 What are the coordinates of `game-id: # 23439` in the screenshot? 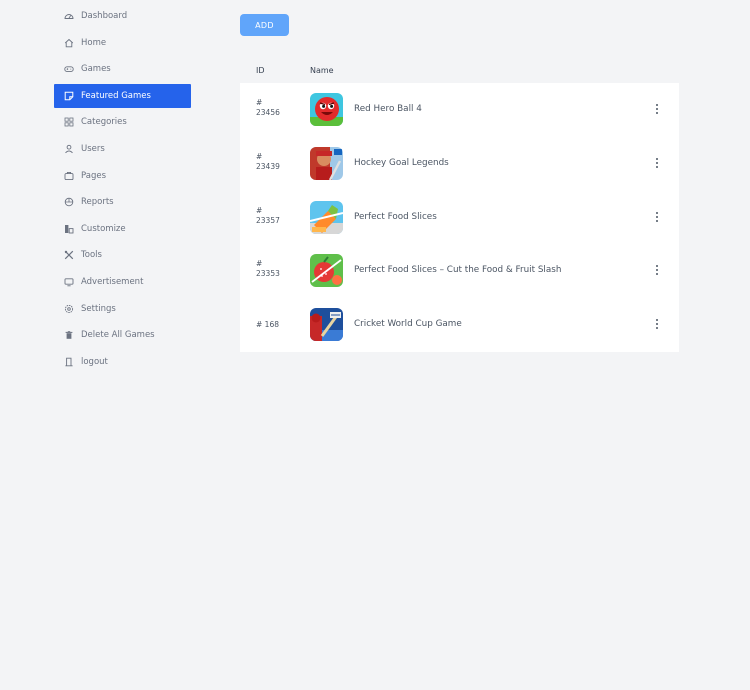 It's located at (276, 162).